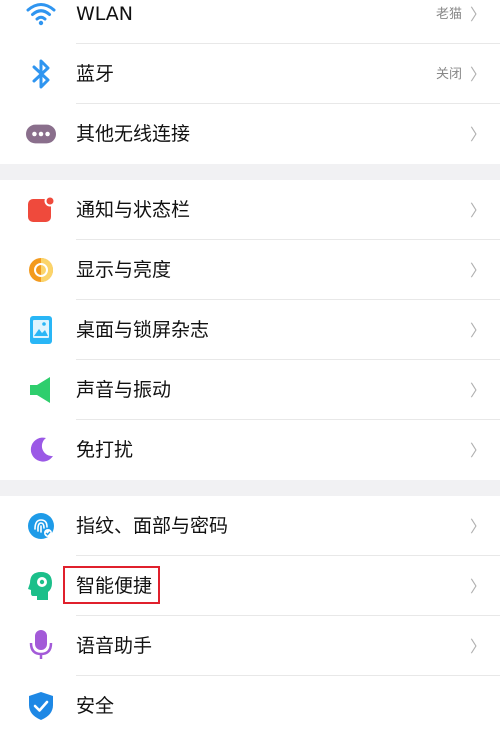 This screenshot has width=500, height=737. I want to click on highlight-box, so click(111, 585).